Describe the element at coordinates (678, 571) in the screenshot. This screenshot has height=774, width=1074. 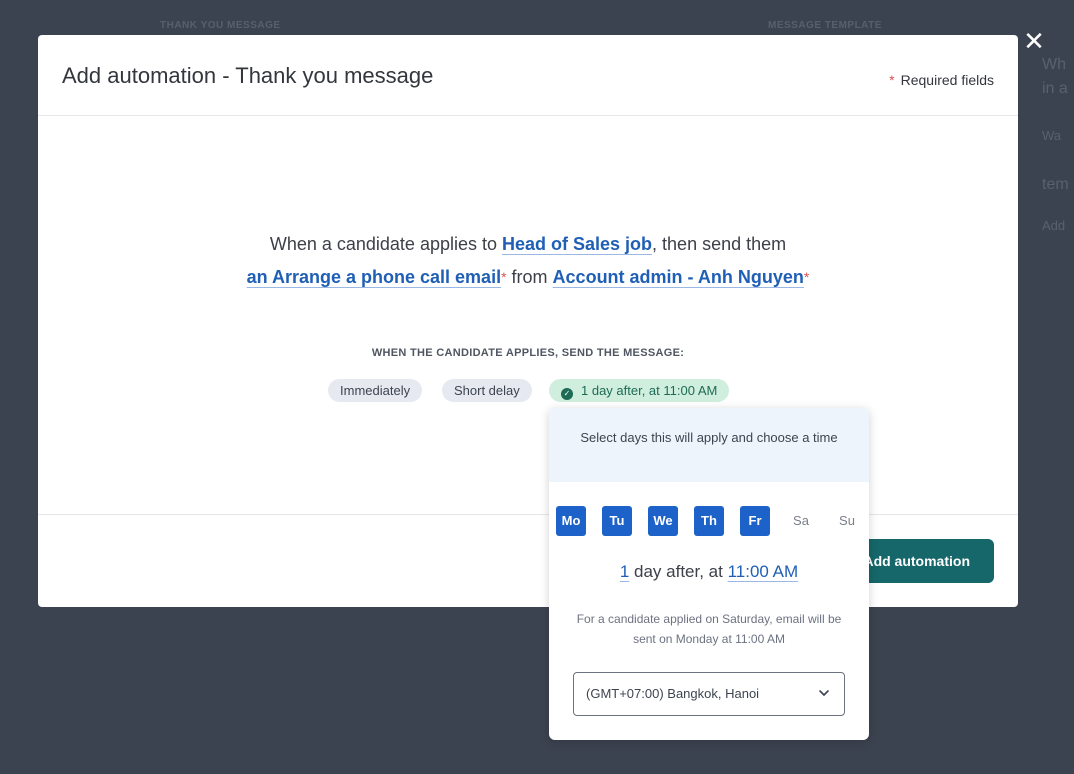
I see `delay-text: day after, at` at that location.